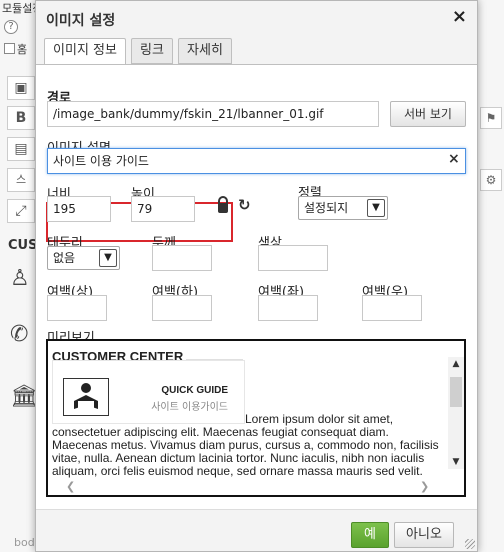 This screenshot has height=552, width=504. Describe the element at coordinates (256, 530) in the screenshot. I see `dialog-footer: 예 아니오` at that location.